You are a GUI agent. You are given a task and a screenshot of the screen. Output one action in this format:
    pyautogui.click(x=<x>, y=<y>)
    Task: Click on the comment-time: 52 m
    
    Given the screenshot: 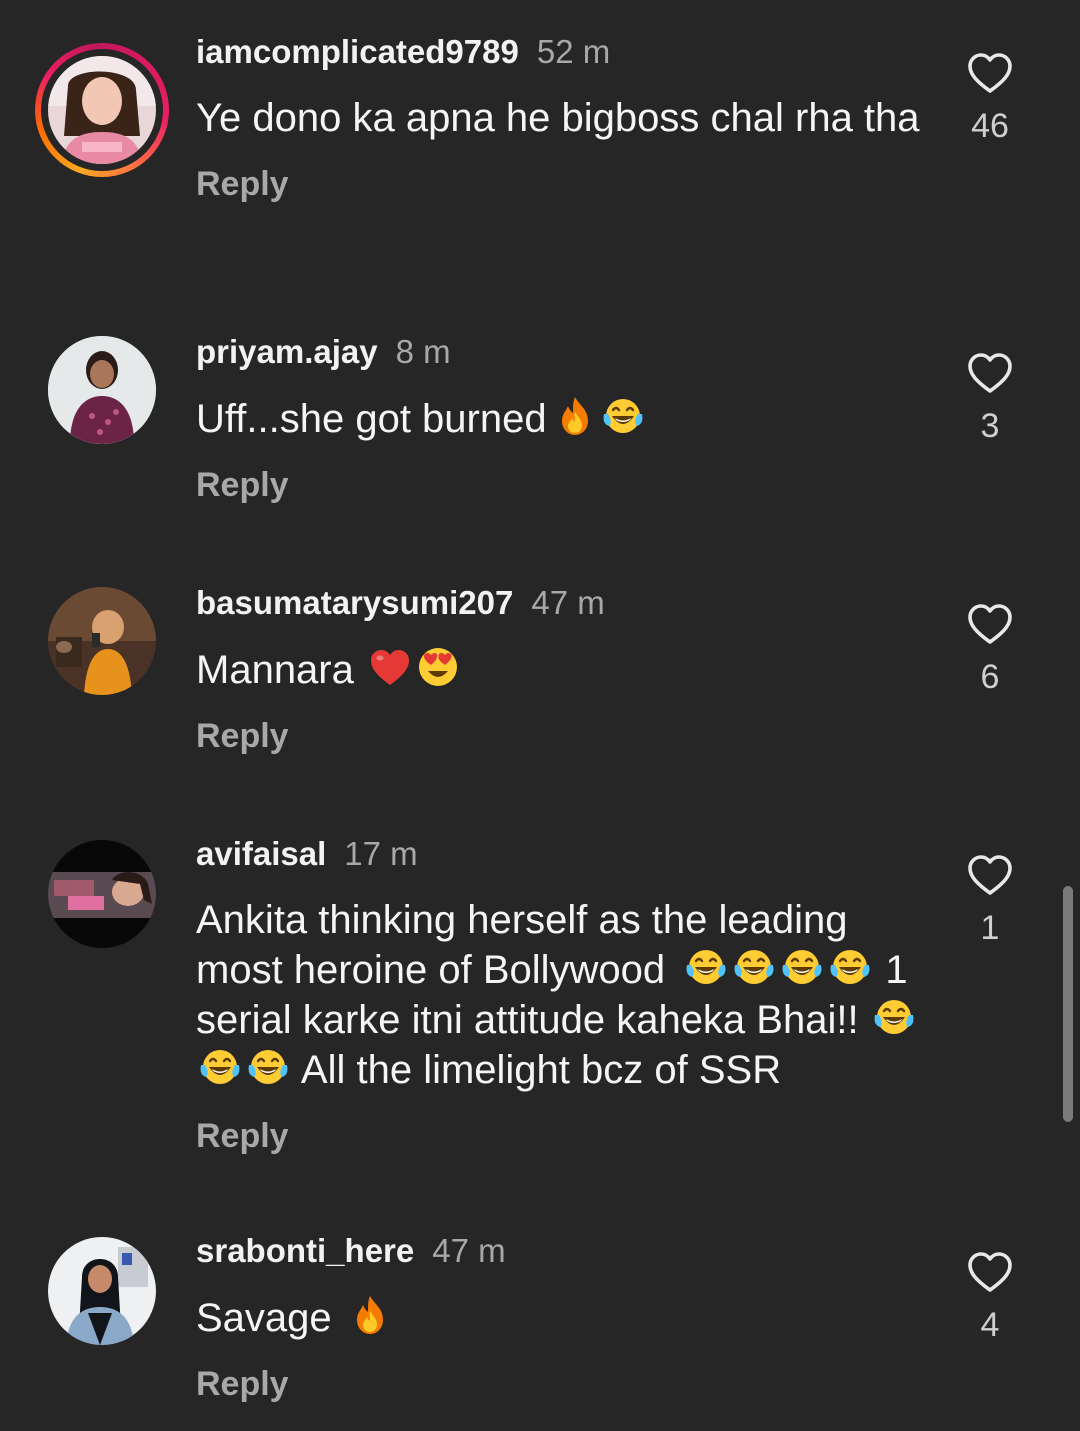 What is the action you would take?
    pyautogui.click(x=573, y=51)
    